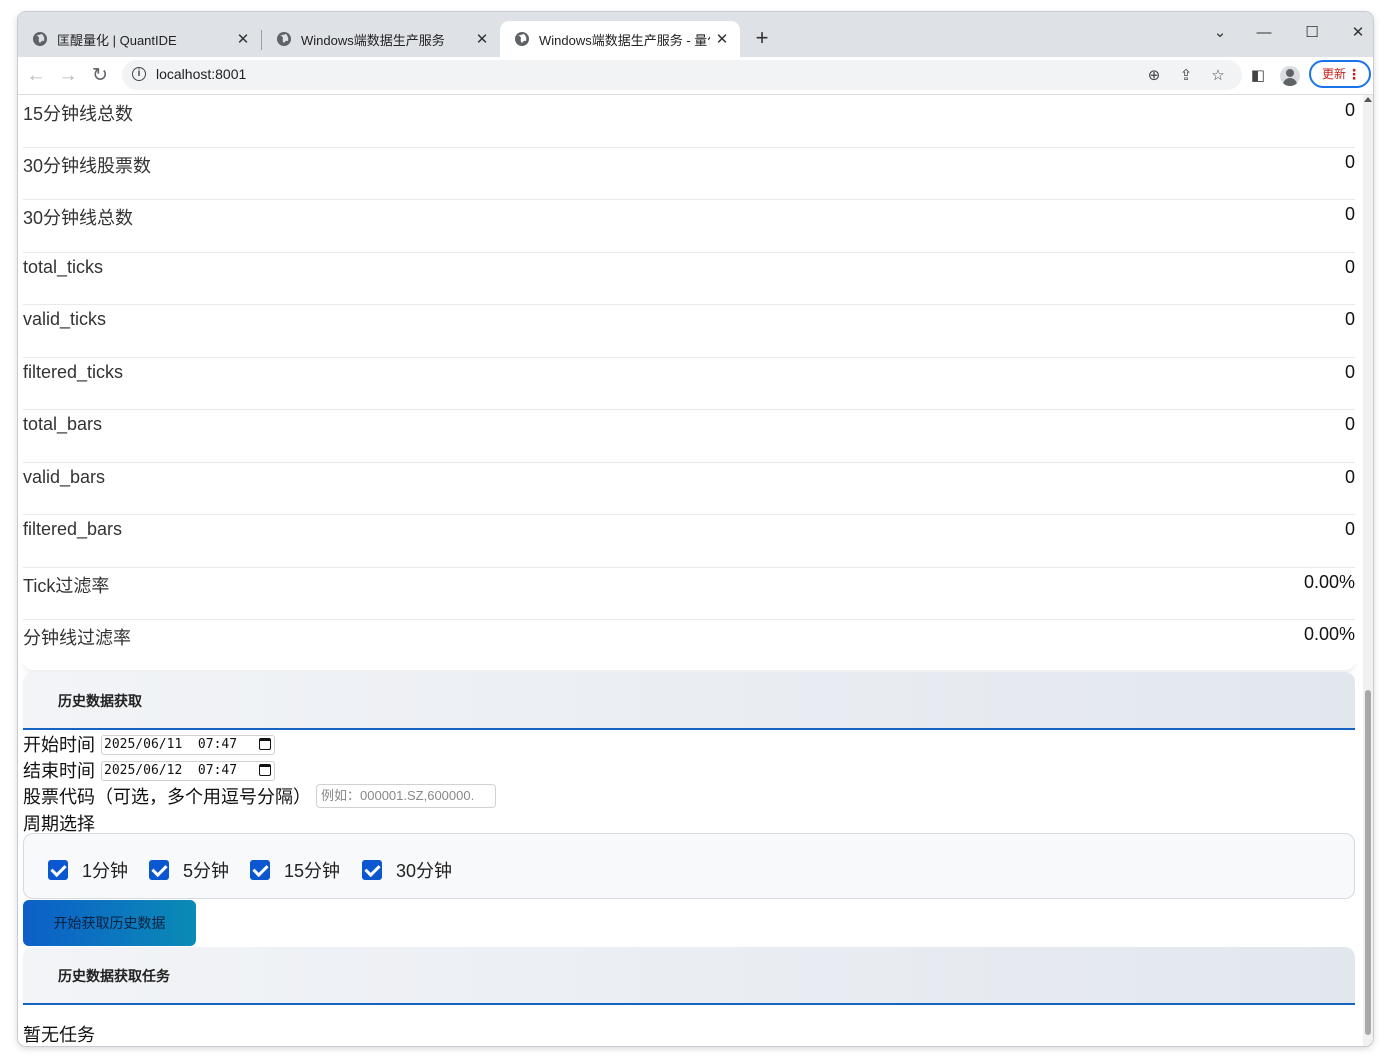  I want to click on back-arrow-icon: ←, so click(36, 76).